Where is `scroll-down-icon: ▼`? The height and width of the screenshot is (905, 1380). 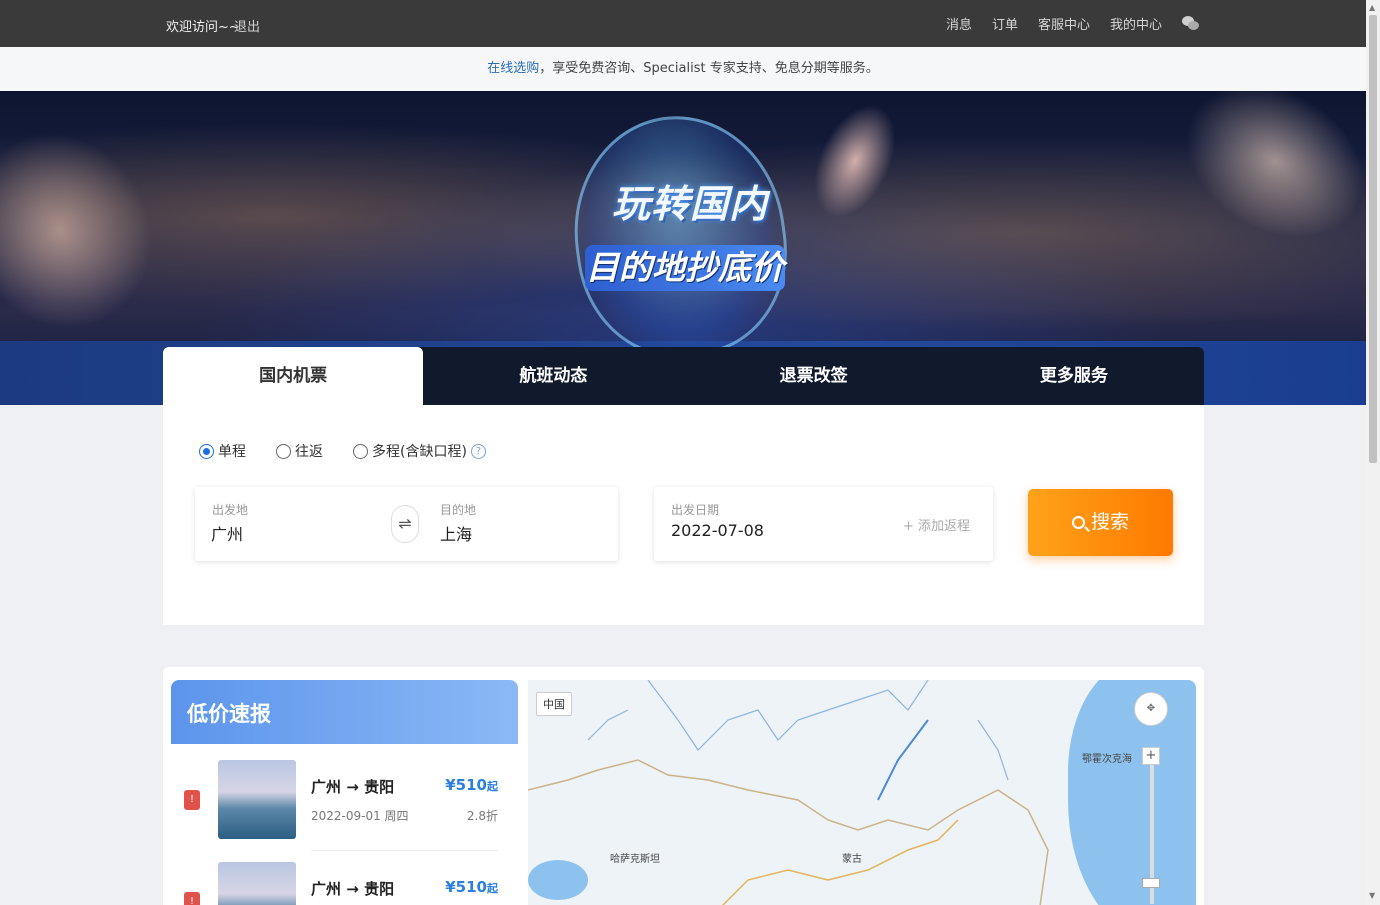
scroll-down-icon: ▼ is located at coordinates (1372, 895).